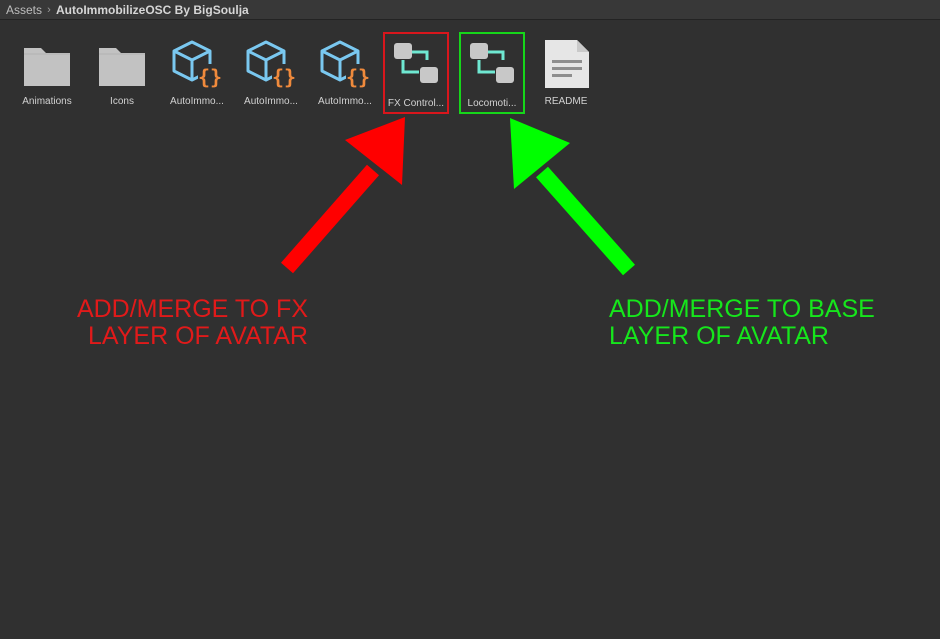 This screenshot has height=639, width=940. I want to click on breadcrumb: Assets › AutoImmobilizeOSC By BigSoulja, so click(470, 10).